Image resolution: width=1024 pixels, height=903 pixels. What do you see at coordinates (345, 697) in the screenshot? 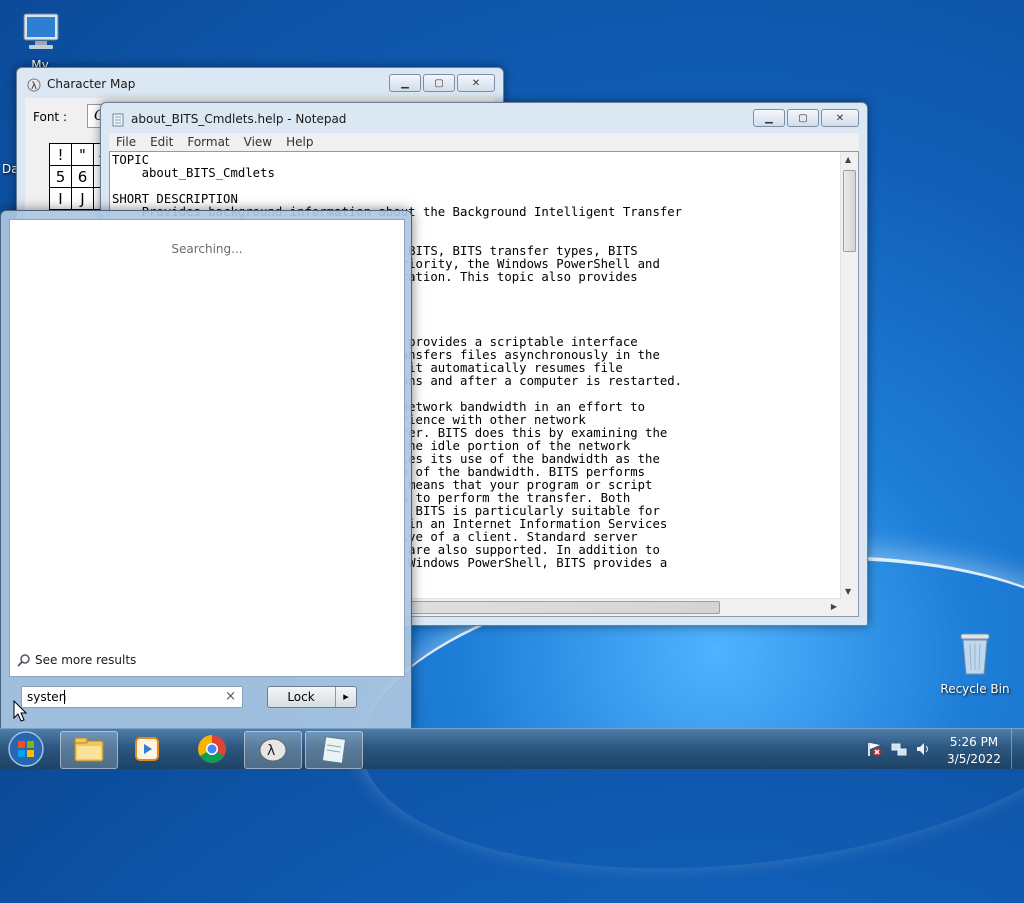
I see `lock-options-arrow-icon: ▸` at bounding box center [345, 697].